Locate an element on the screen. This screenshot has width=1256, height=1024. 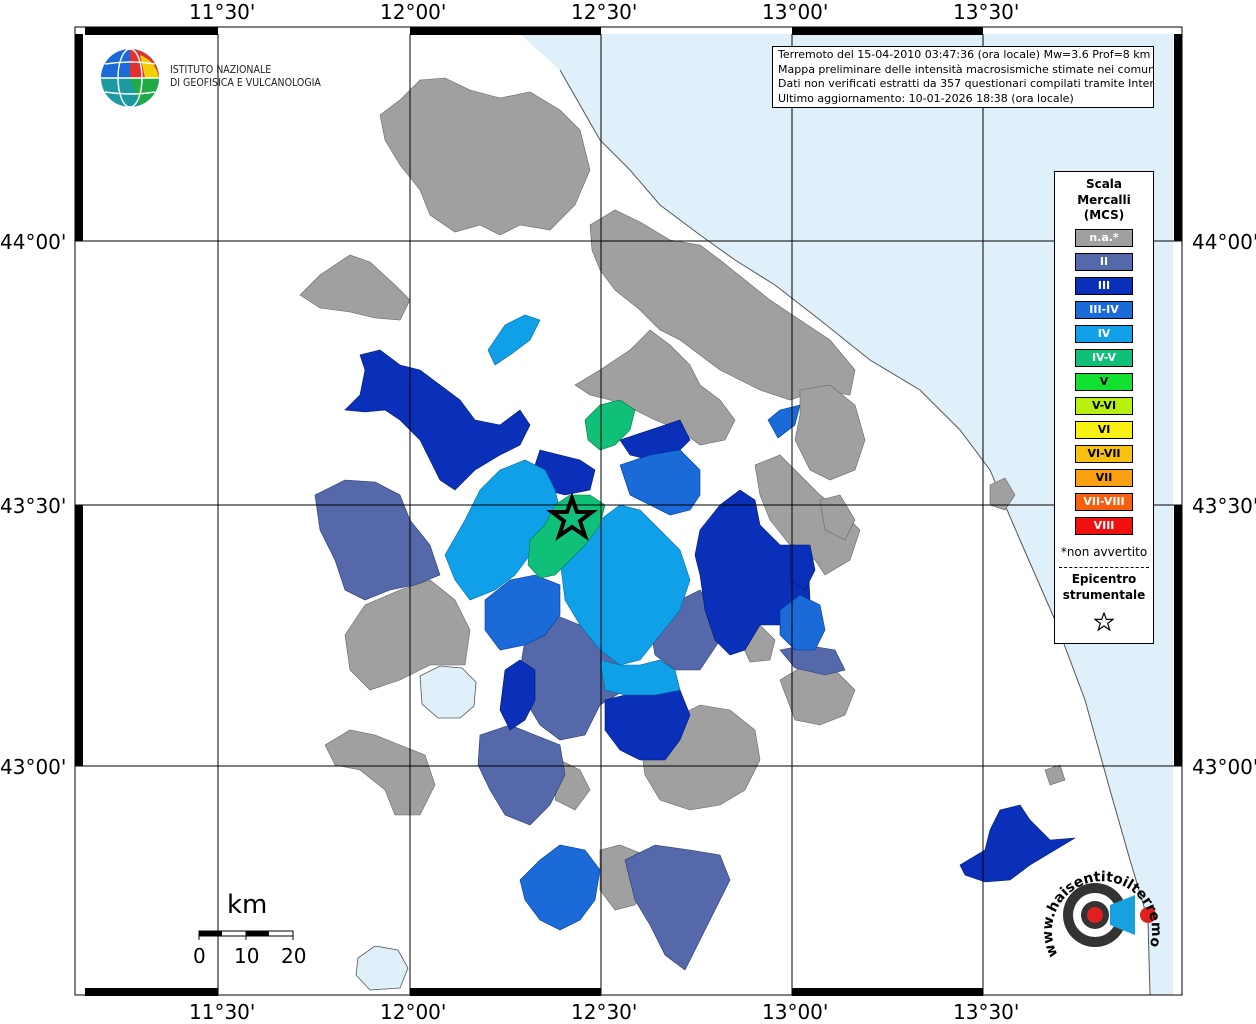
scale-unit: km is located at coordinates (247, 905).